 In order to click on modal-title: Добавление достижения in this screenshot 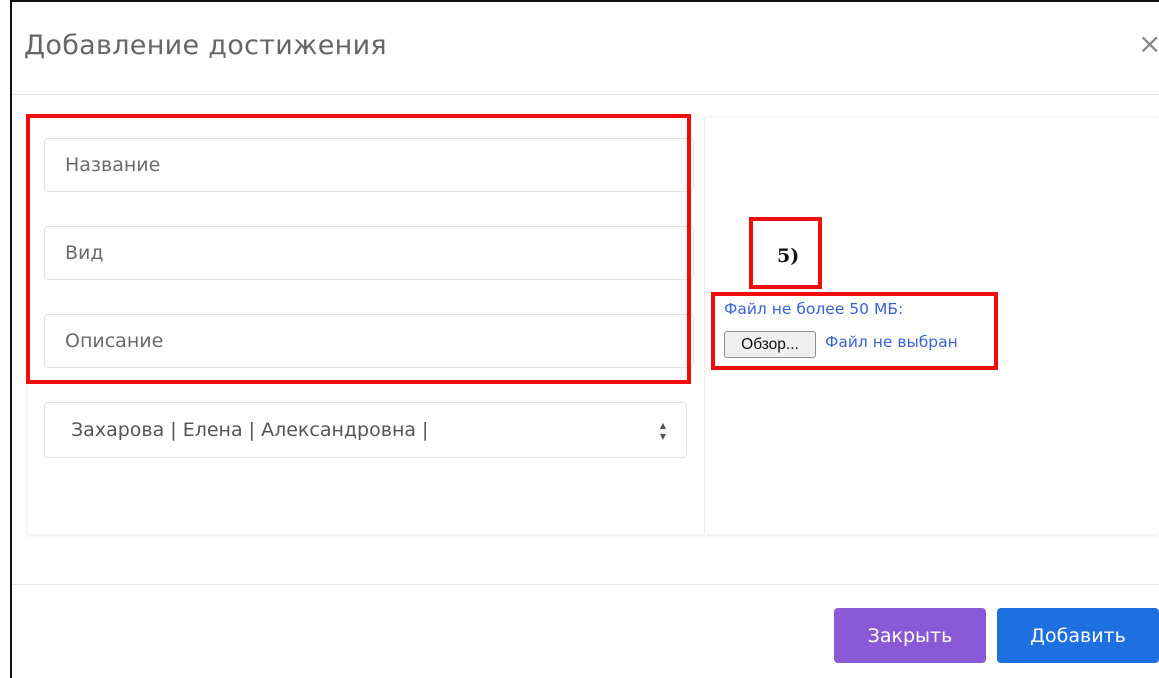, I will do `click(205, 45)`.